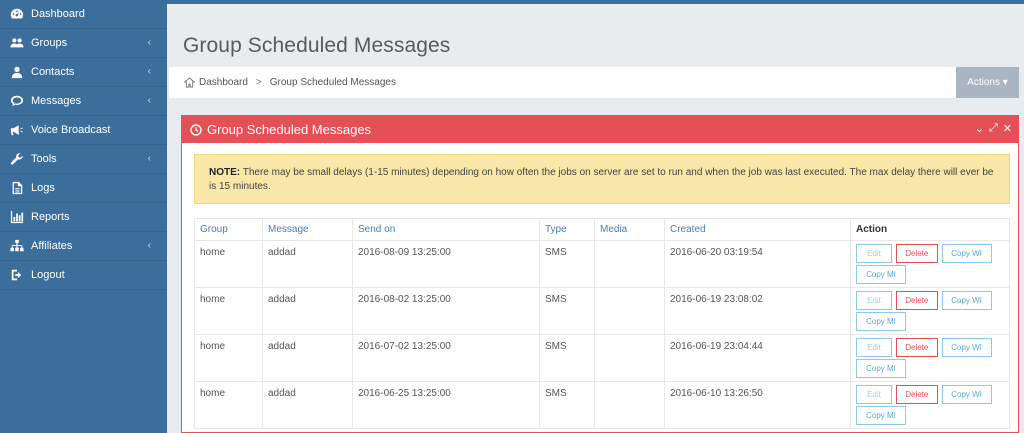 Image resolution: width=1024 pixels, height=433 pixels. I want to click on column-header-message: Message, so click(307, 229).